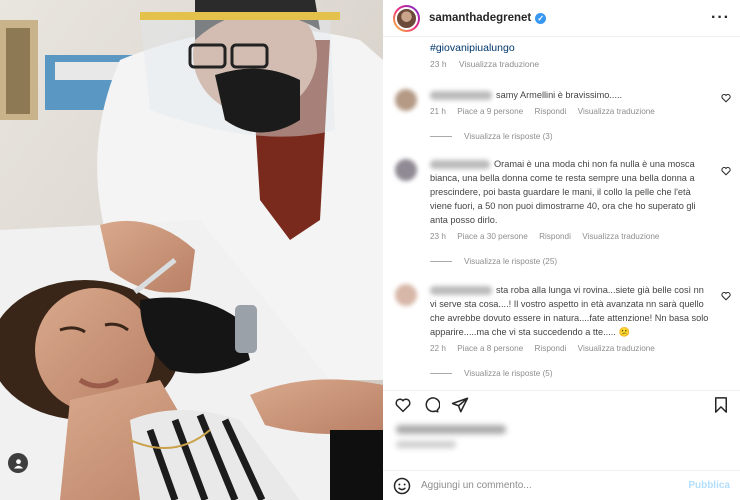 The image size is (740, 500). I want to click on caption-hashtag: #giovanipiualungo, so click(472, 48).